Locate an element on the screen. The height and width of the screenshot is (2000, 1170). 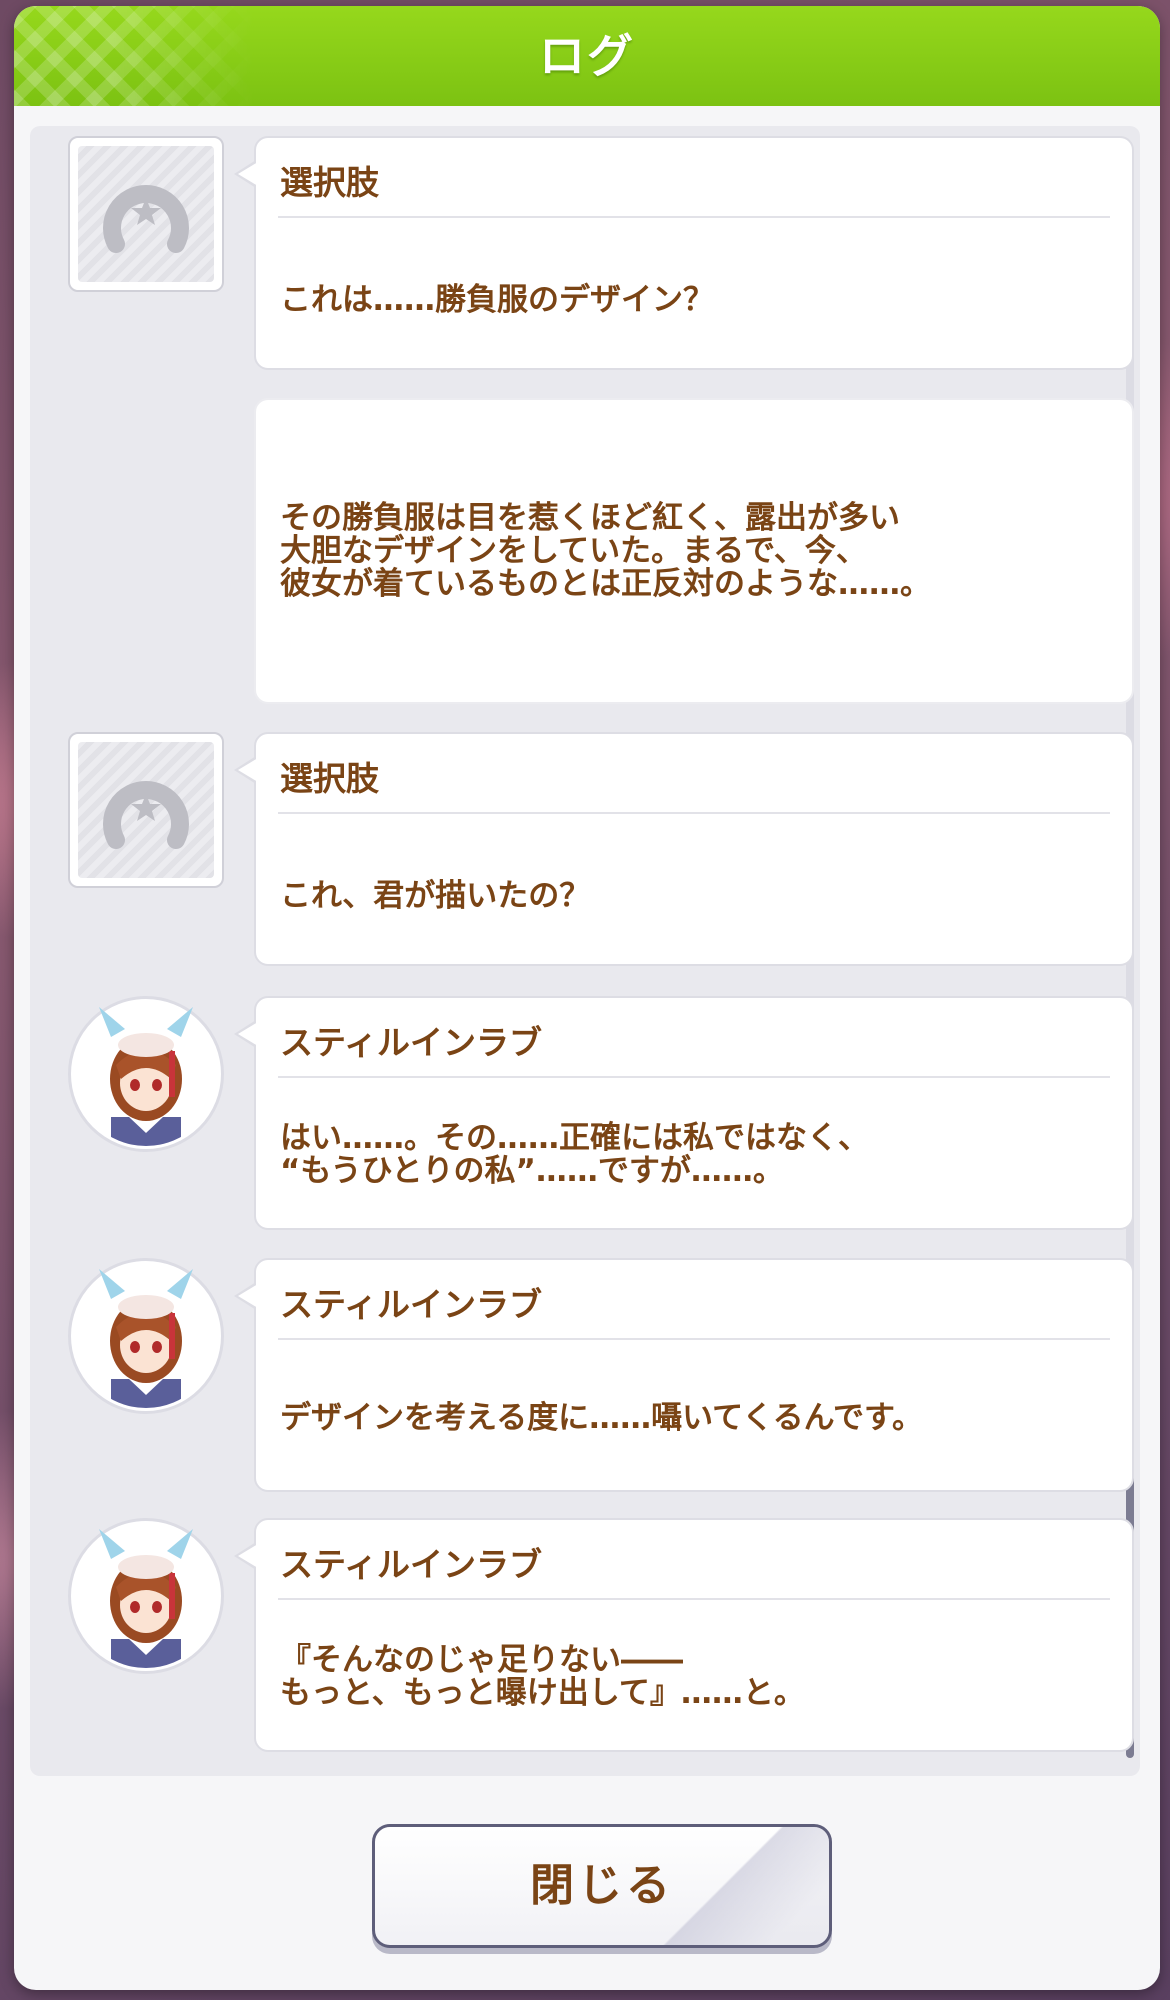
log-entry-choice: 選択肢 これ、君が描いたの？ is located at coordinates (684, 849).